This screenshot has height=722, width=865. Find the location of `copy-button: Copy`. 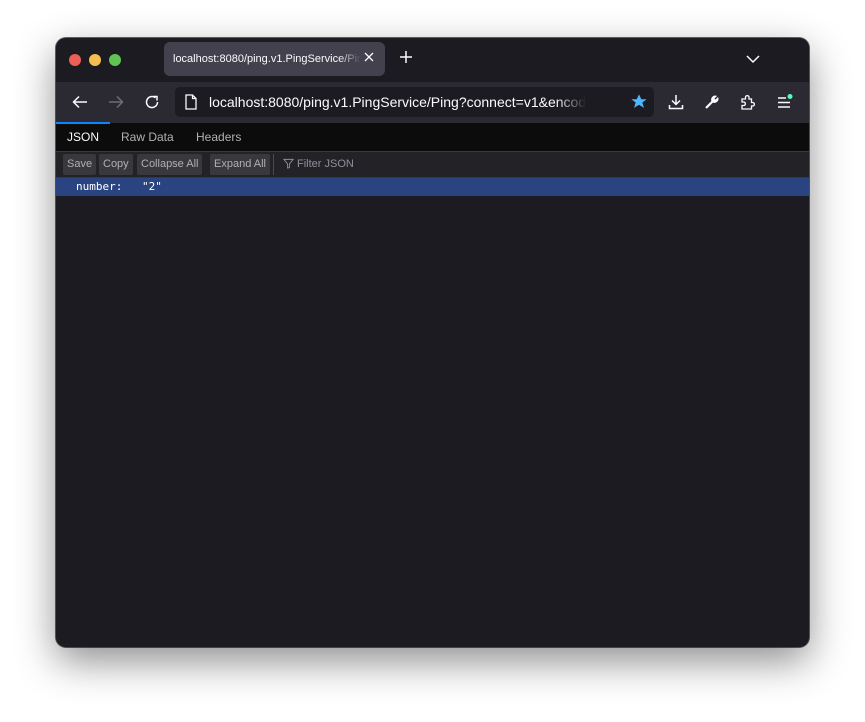

copy-button: Copy is located at coordinates (116, 164).